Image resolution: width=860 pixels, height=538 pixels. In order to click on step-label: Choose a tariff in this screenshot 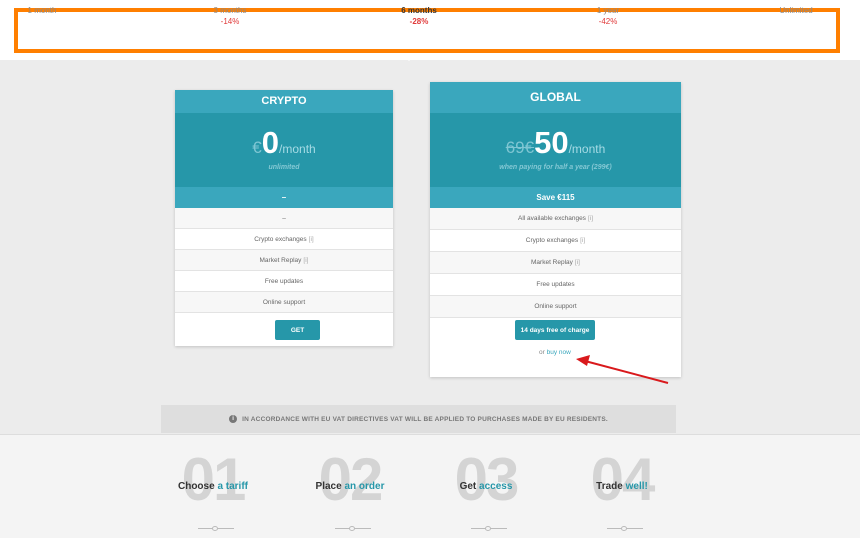, I will do `click(212, 486)`.